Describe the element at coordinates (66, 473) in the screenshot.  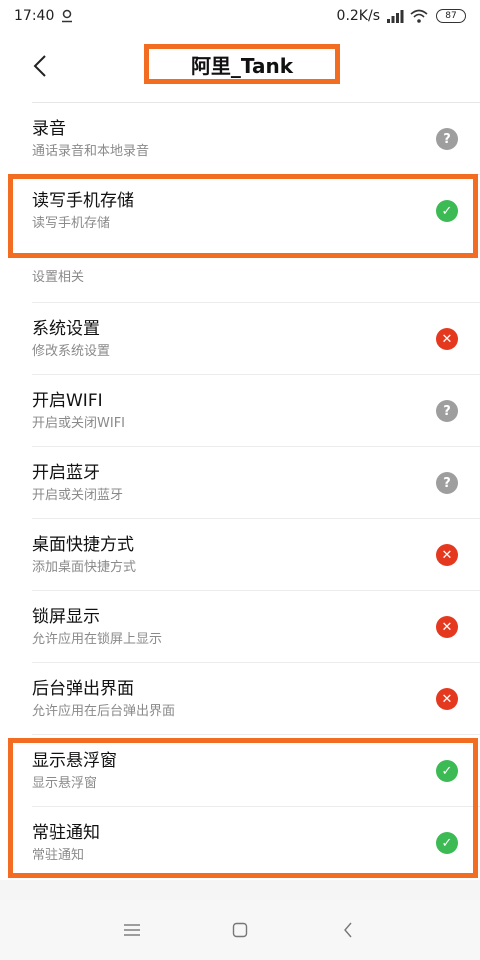
I see `row-title: 开启蓝牙` at that location.